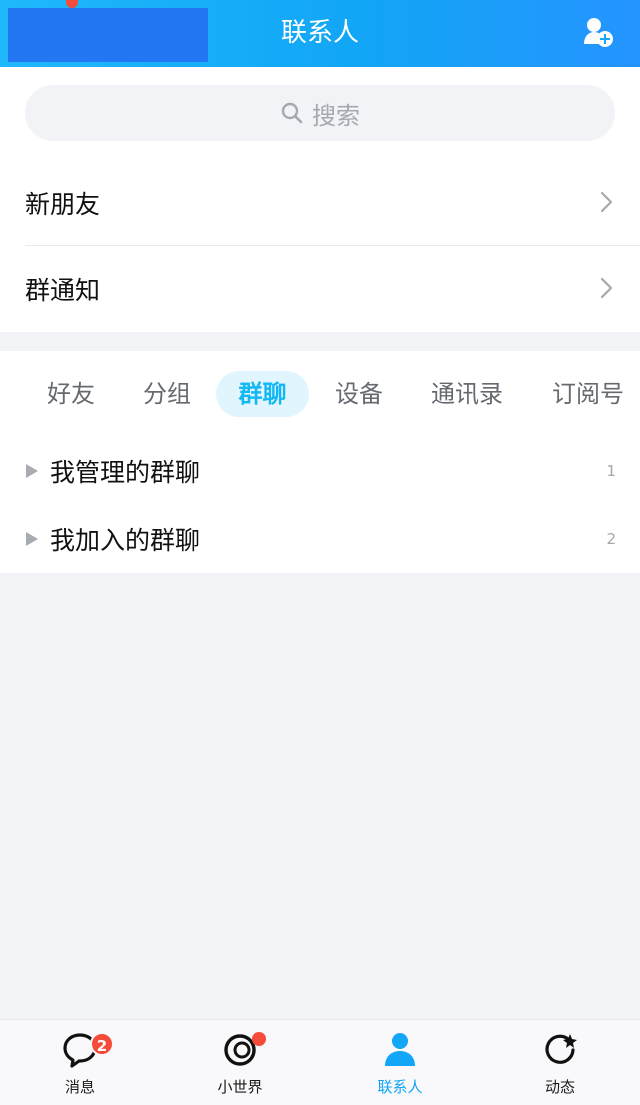  Describe the element at coordinates (588, 394) in the screenshot. I see `tab-subscriptions: 订阅号` at that location.